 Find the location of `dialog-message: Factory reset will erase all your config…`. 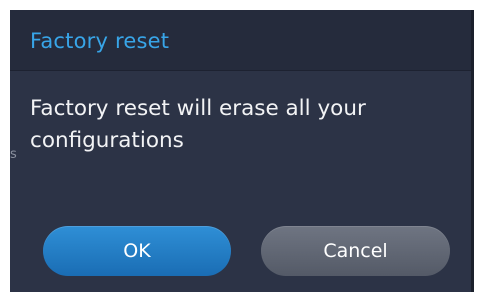

dialog-message: Factory reset will erase all your config… is located at coordinates (198, 124).